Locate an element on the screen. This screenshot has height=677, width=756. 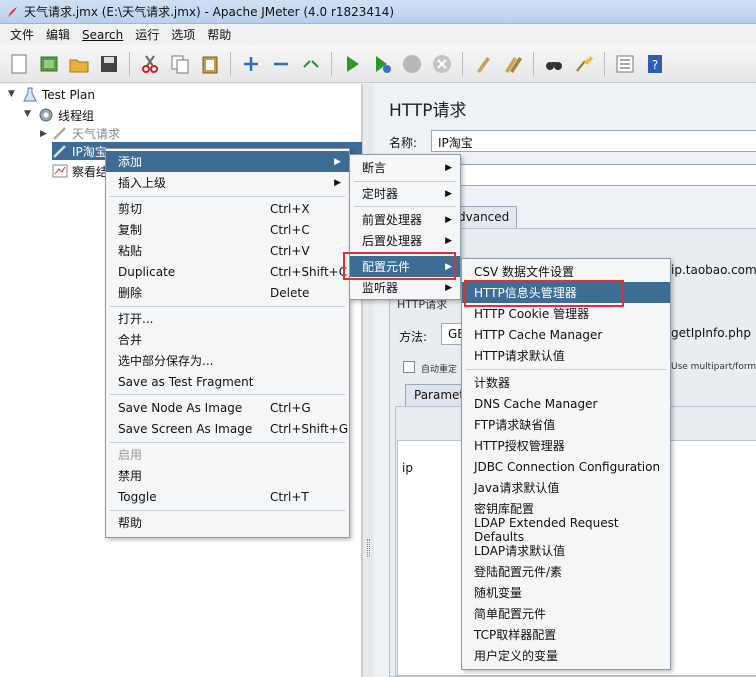
templates-icon is located at coordinates (49, 64).